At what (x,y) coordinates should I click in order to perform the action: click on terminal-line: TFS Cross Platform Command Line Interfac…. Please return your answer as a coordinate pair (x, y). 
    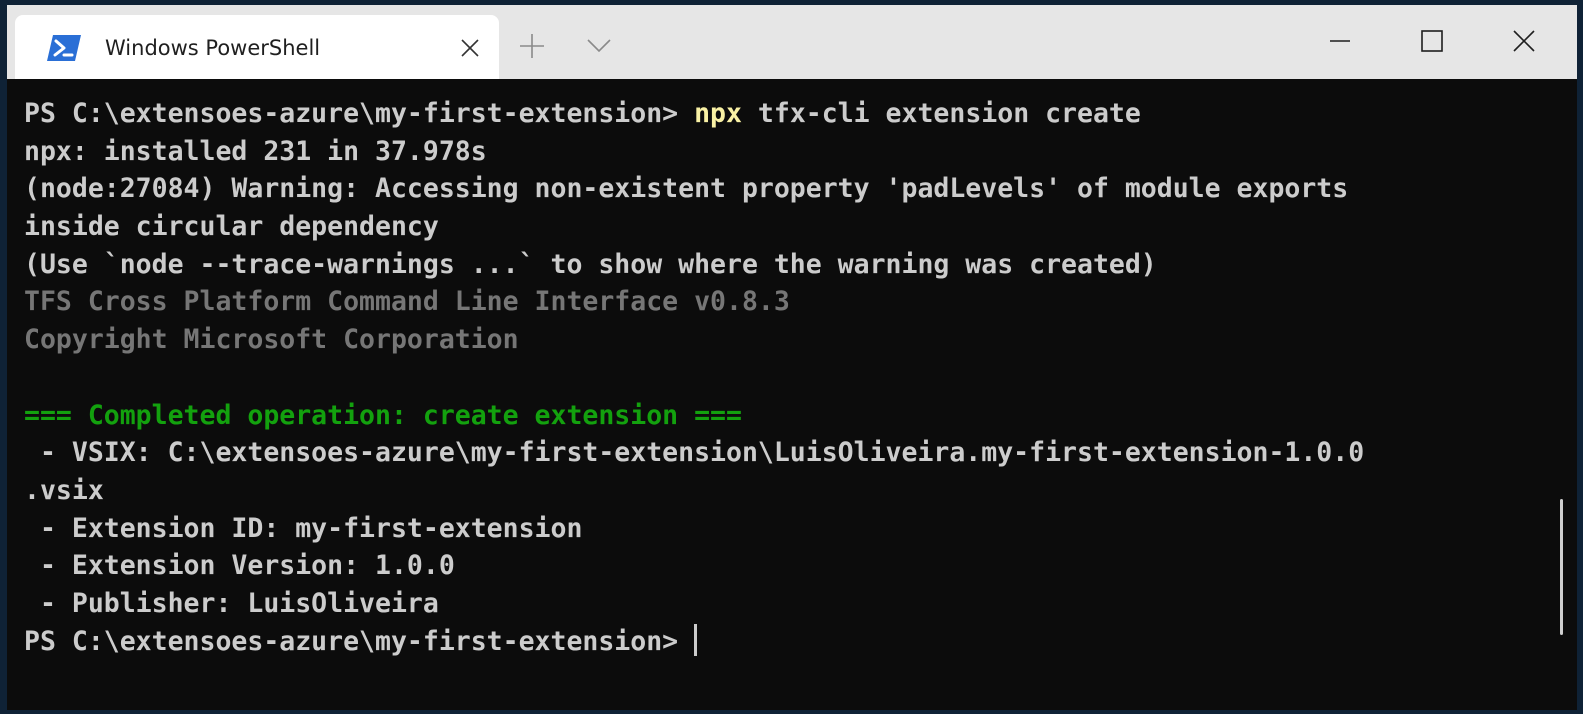
    Looking at the image, I should click on (407, 302).